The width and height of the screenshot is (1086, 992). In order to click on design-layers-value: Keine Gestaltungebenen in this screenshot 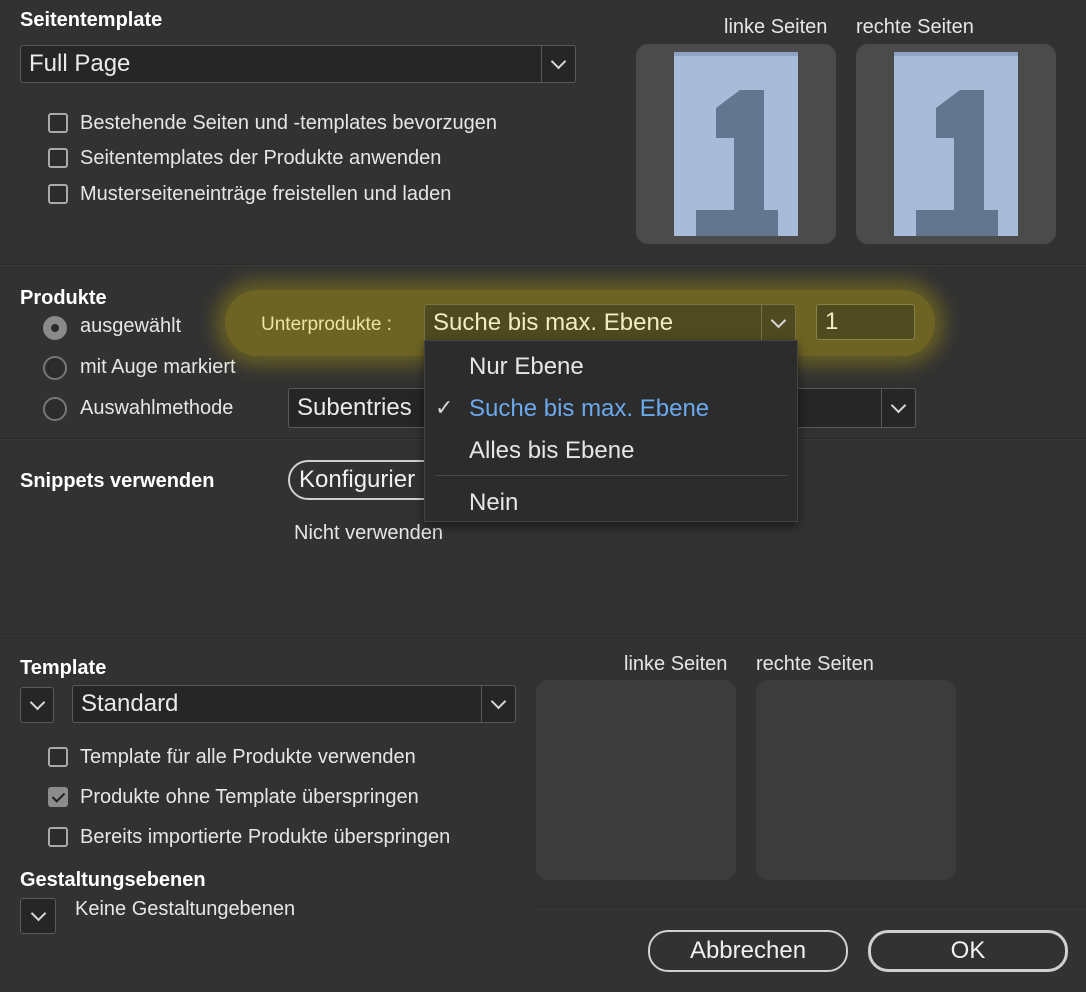, I will do `click(185, 909)`.